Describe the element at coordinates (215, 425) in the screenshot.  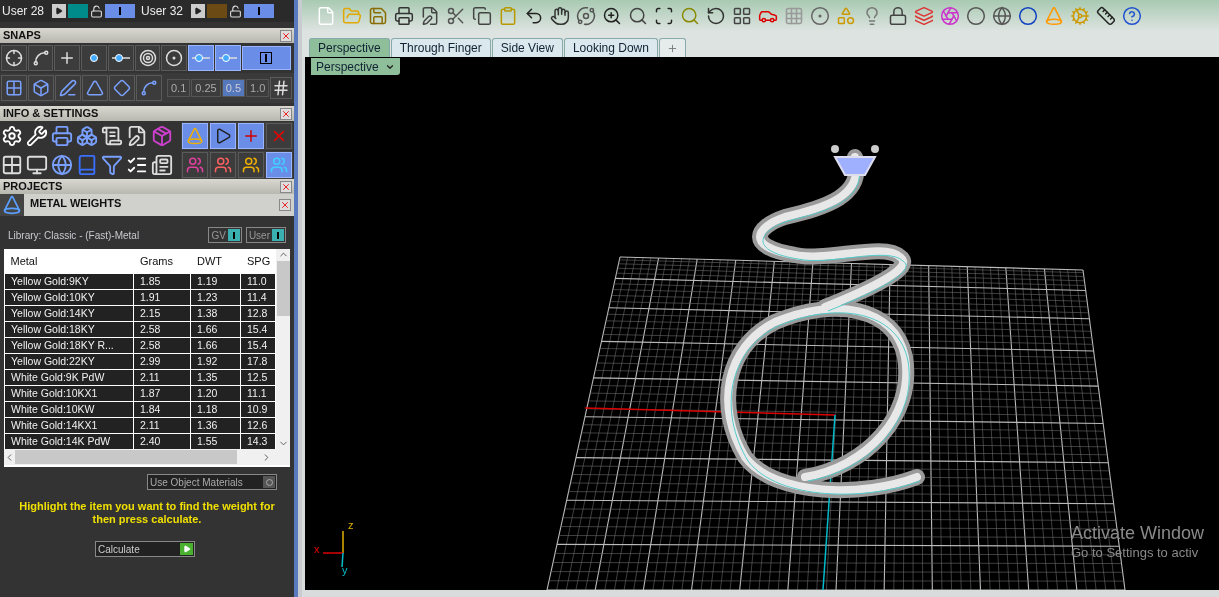
I see `table-cell: 1.36` at that location.